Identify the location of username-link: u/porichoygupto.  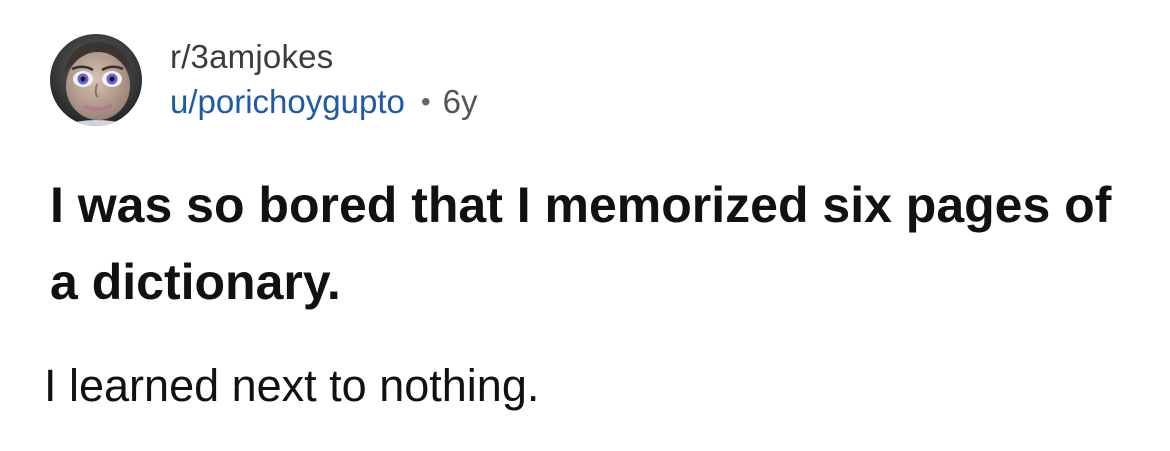
(287, 102).